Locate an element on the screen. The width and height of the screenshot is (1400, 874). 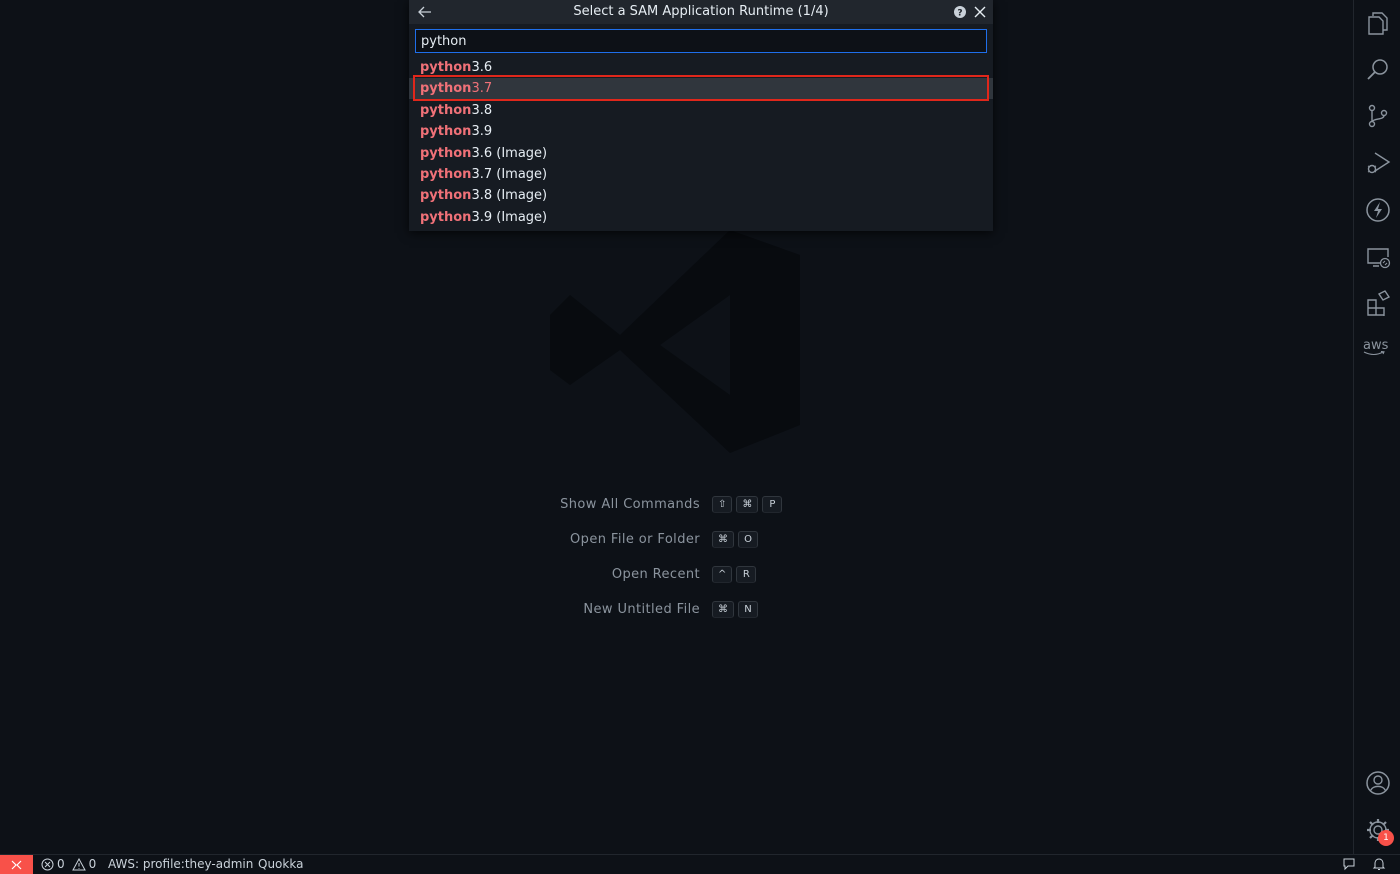
runtime-option-label: python3.7 is located at coordinates (456, 88).